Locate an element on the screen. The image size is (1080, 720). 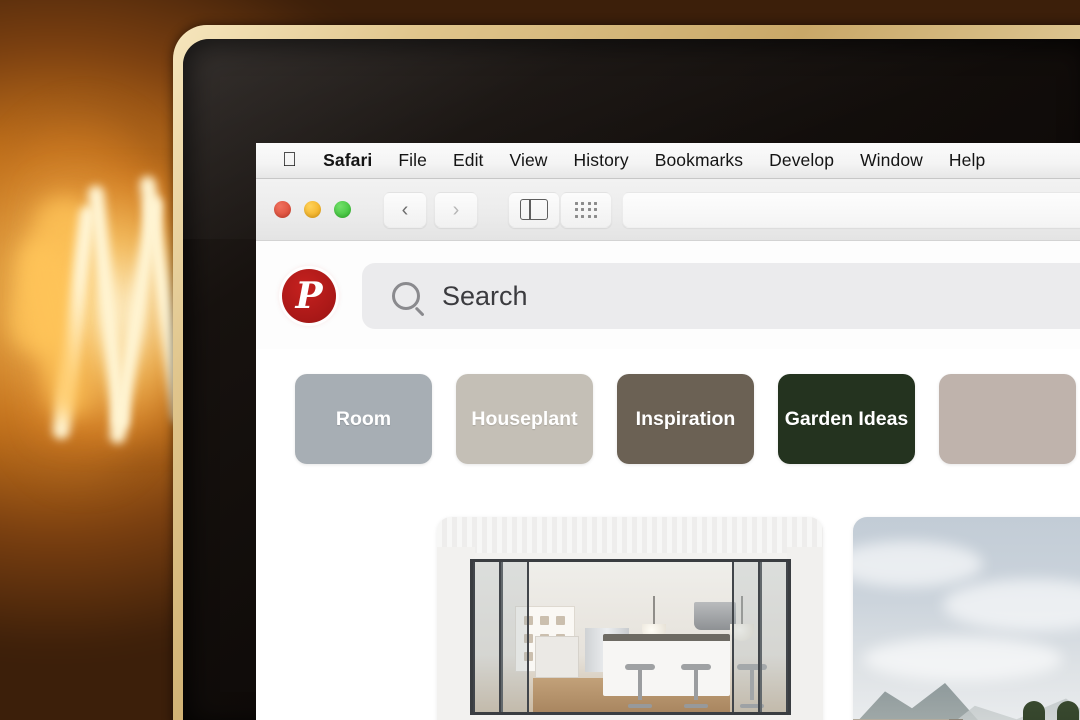
kitchen-interior-pin is located at coordinates (630, 618).